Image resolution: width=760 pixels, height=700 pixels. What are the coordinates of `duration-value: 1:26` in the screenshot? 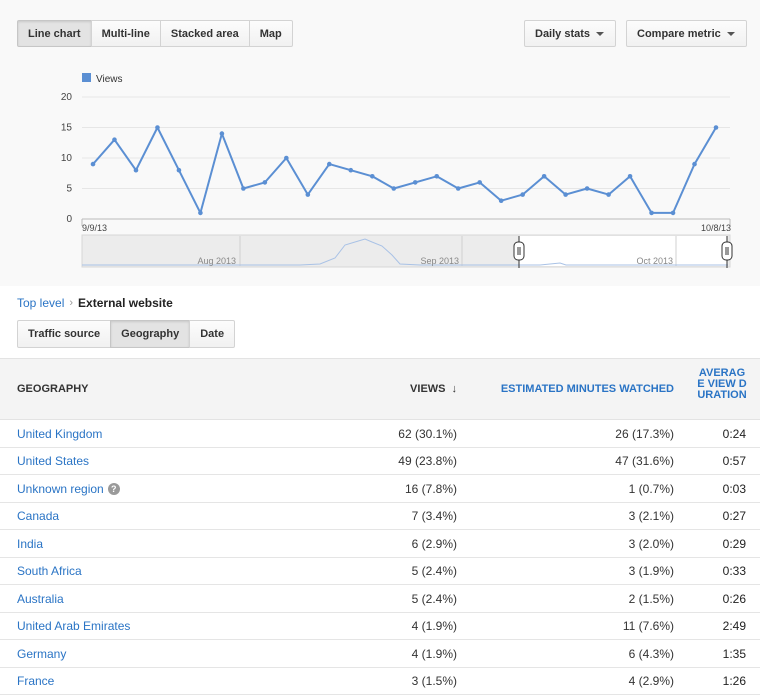 It's located at (734, 681).